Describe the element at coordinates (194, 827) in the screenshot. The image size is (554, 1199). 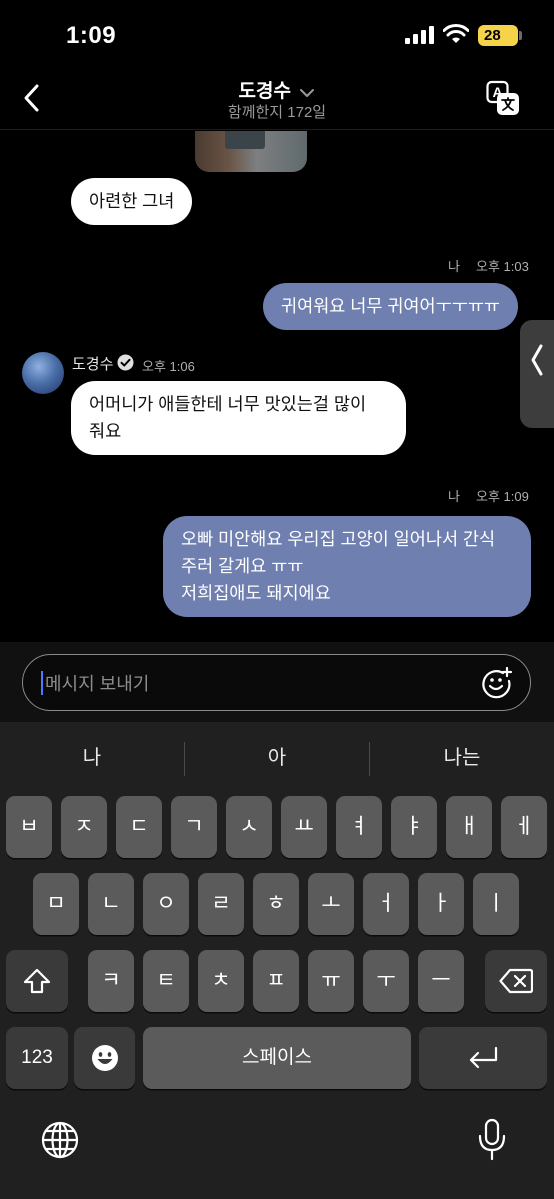
I see `key: ㄱ` at that location.